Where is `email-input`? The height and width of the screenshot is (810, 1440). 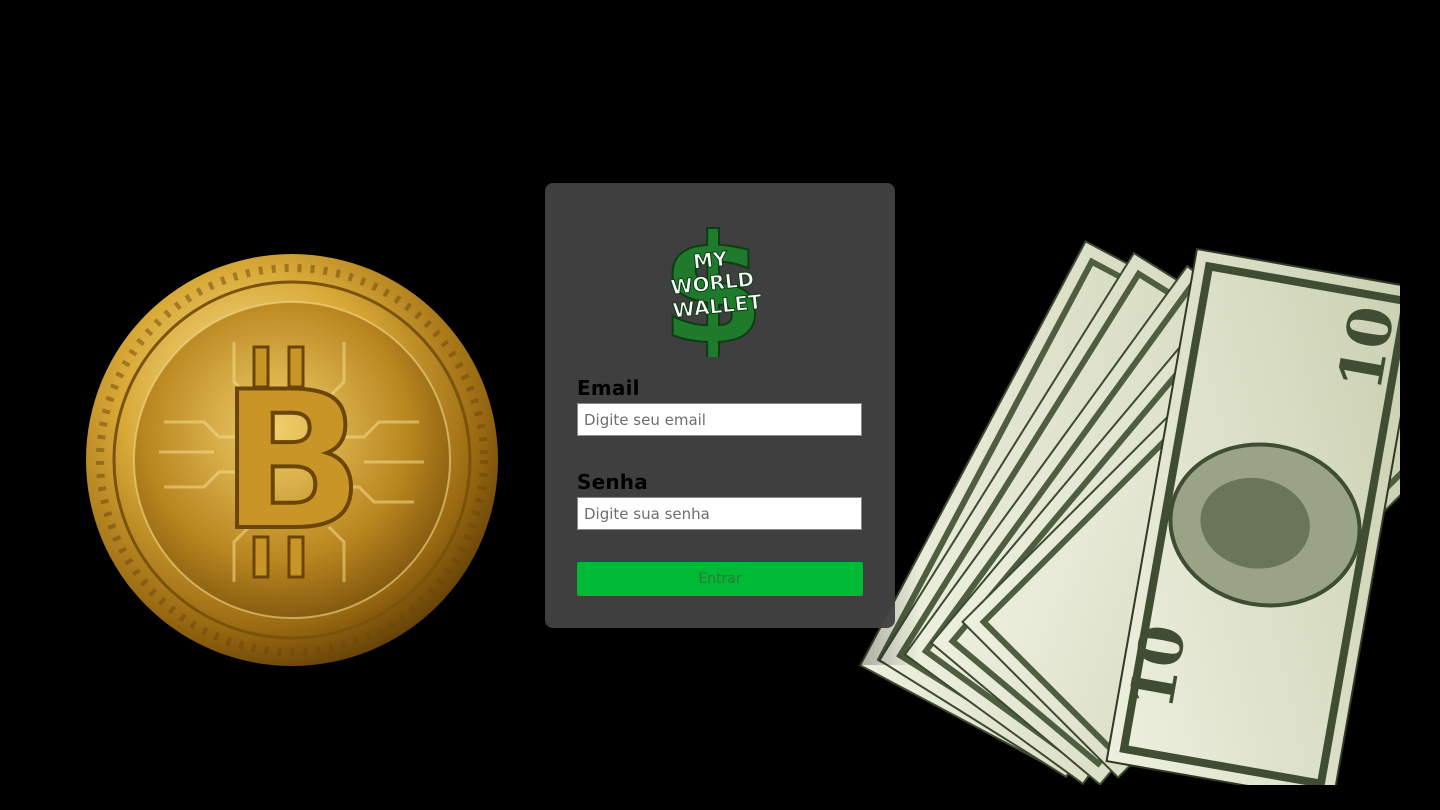 email-input is located at coordinates (719, 419).